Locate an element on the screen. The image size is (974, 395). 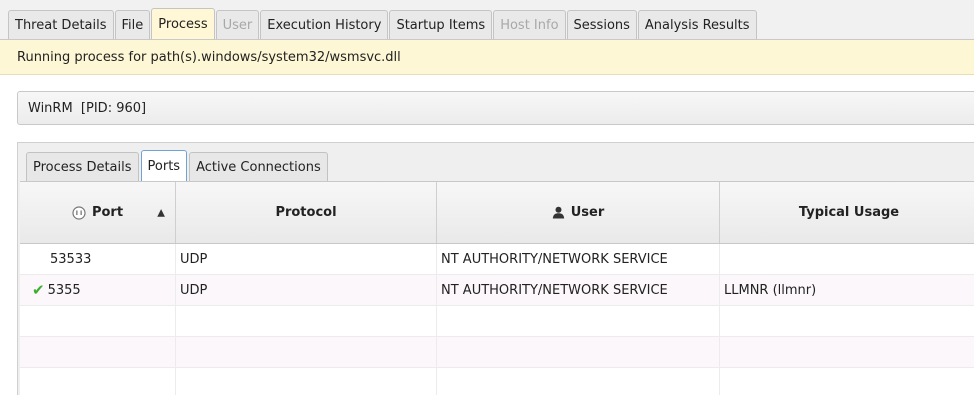
column-header-protocol: Protocol is located at coordinates (306, 212).